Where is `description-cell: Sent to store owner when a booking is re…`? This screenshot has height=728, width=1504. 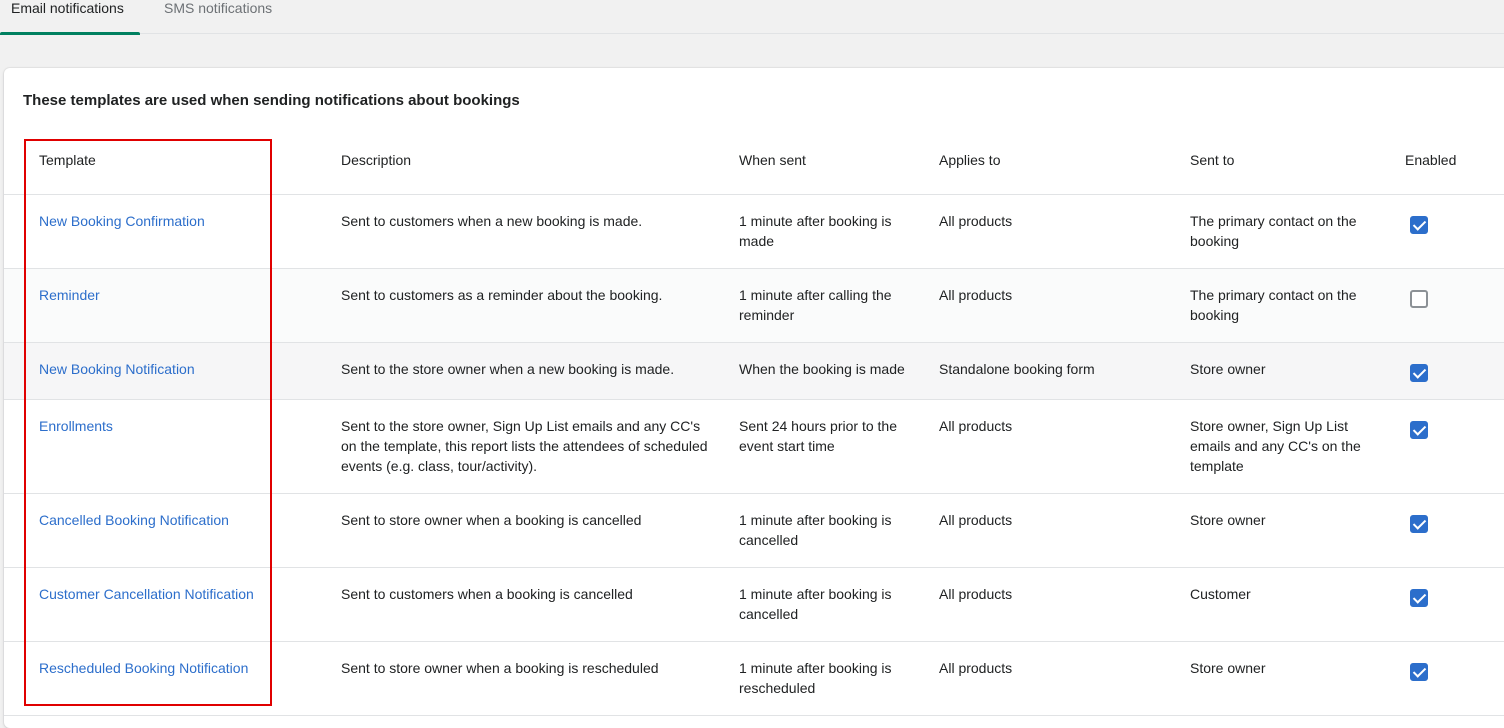 description-cell: Sent to store owner when a booking is re… is located at coordinates (540, 678).